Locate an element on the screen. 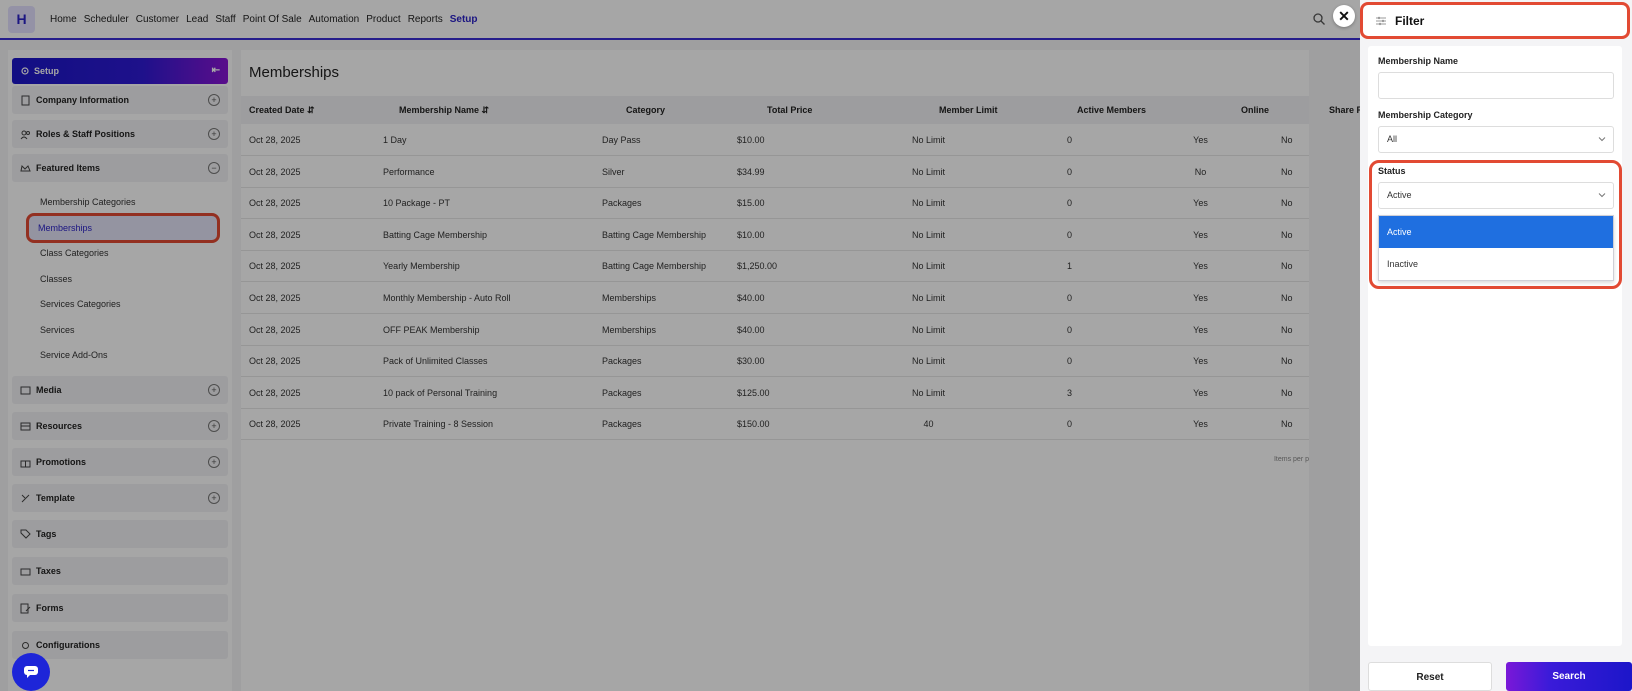 This screenshot has width=1632, height=691. chat-icon is located at coordinates (31, 672).